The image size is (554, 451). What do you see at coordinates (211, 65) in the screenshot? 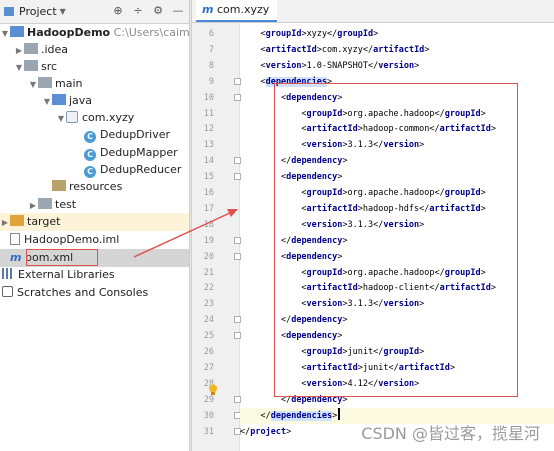
I see `line-number: 8` at bounding box center [211, 65].